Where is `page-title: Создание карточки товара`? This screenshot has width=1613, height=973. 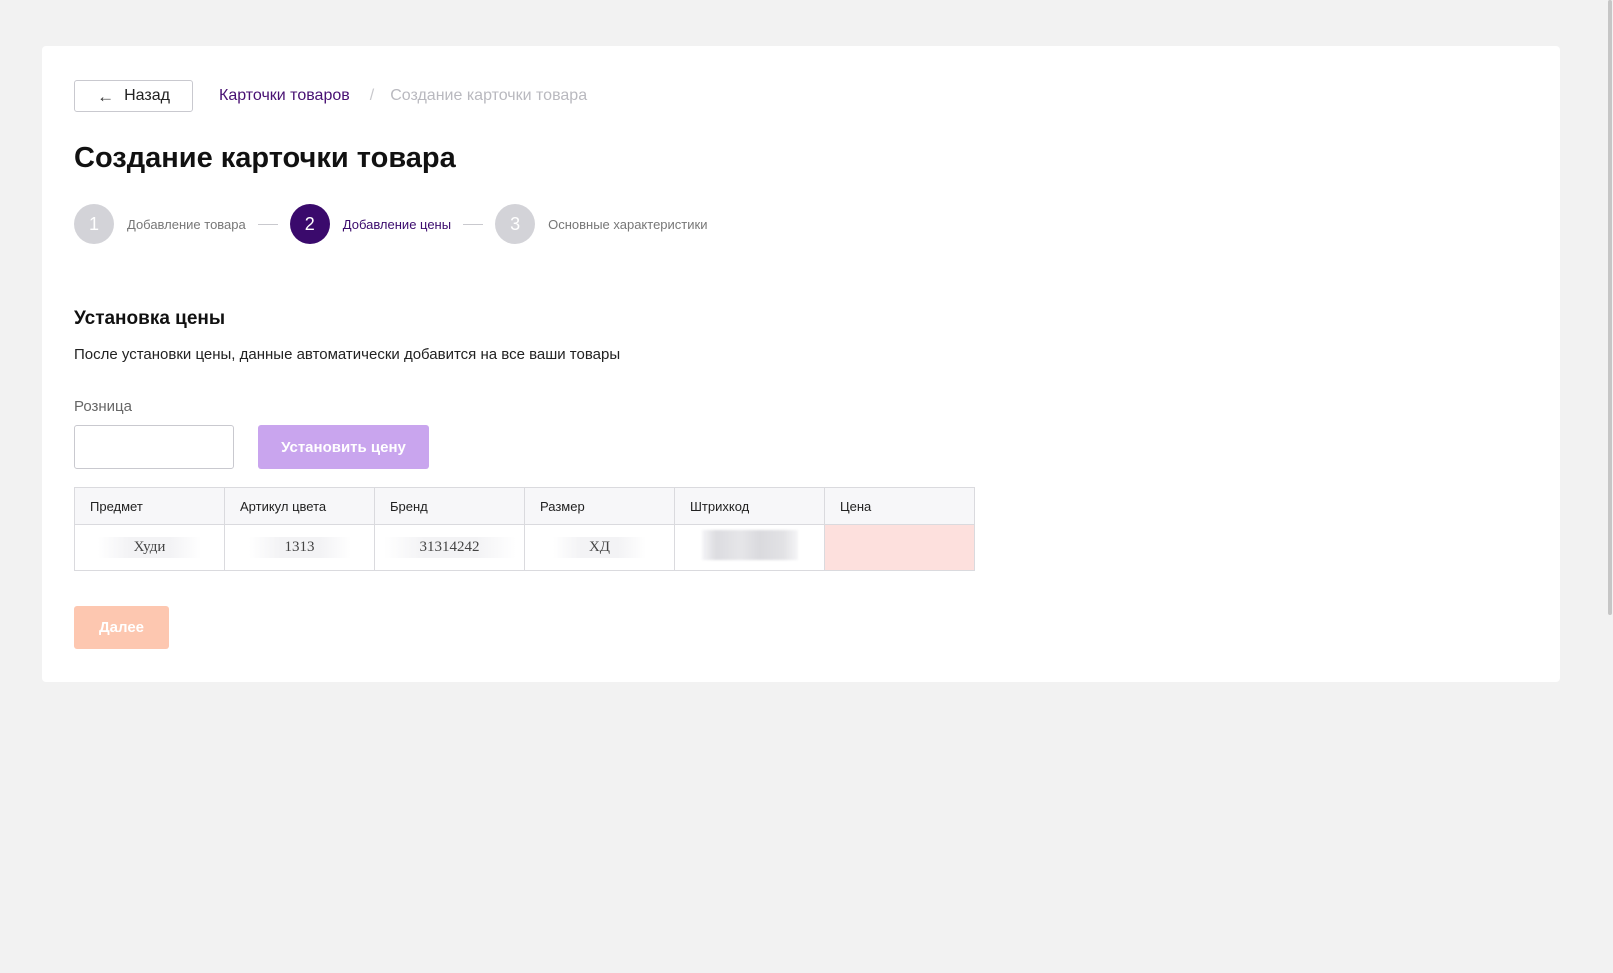 page-title: Создание карточки товара is located at coordinates (265, 158).